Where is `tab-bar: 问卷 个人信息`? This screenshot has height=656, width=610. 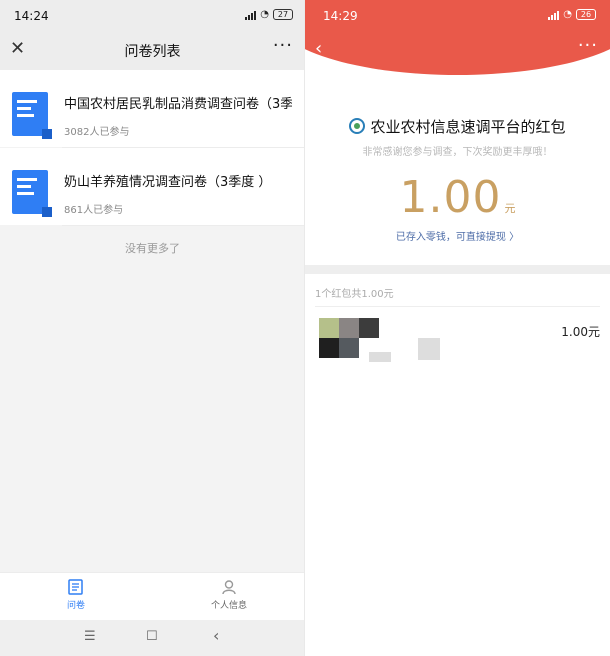 tab-bar: 问卷 个人信息 is located at coordinates (152, 596).